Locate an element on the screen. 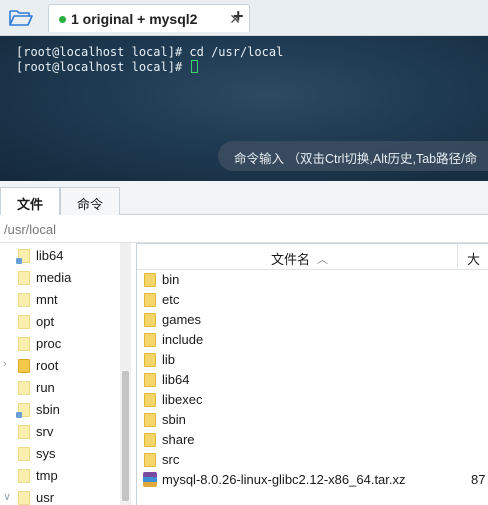 The width and height of the screenshot is (488, 505). column-header-size: 大 is located at coordinates (473, 258).